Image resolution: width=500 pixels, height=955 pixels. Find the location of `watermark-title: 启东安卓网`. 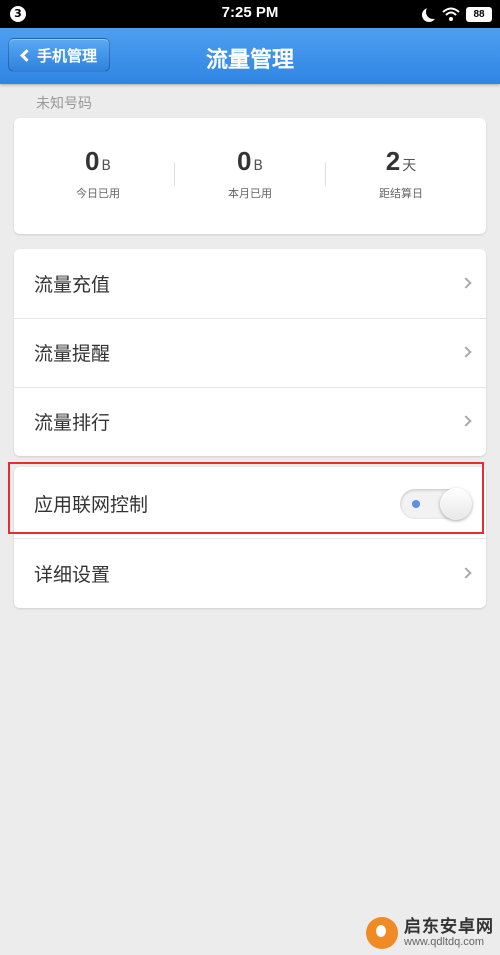

watermark-title: 启东安卓网 is located at coordinates (449, 926).